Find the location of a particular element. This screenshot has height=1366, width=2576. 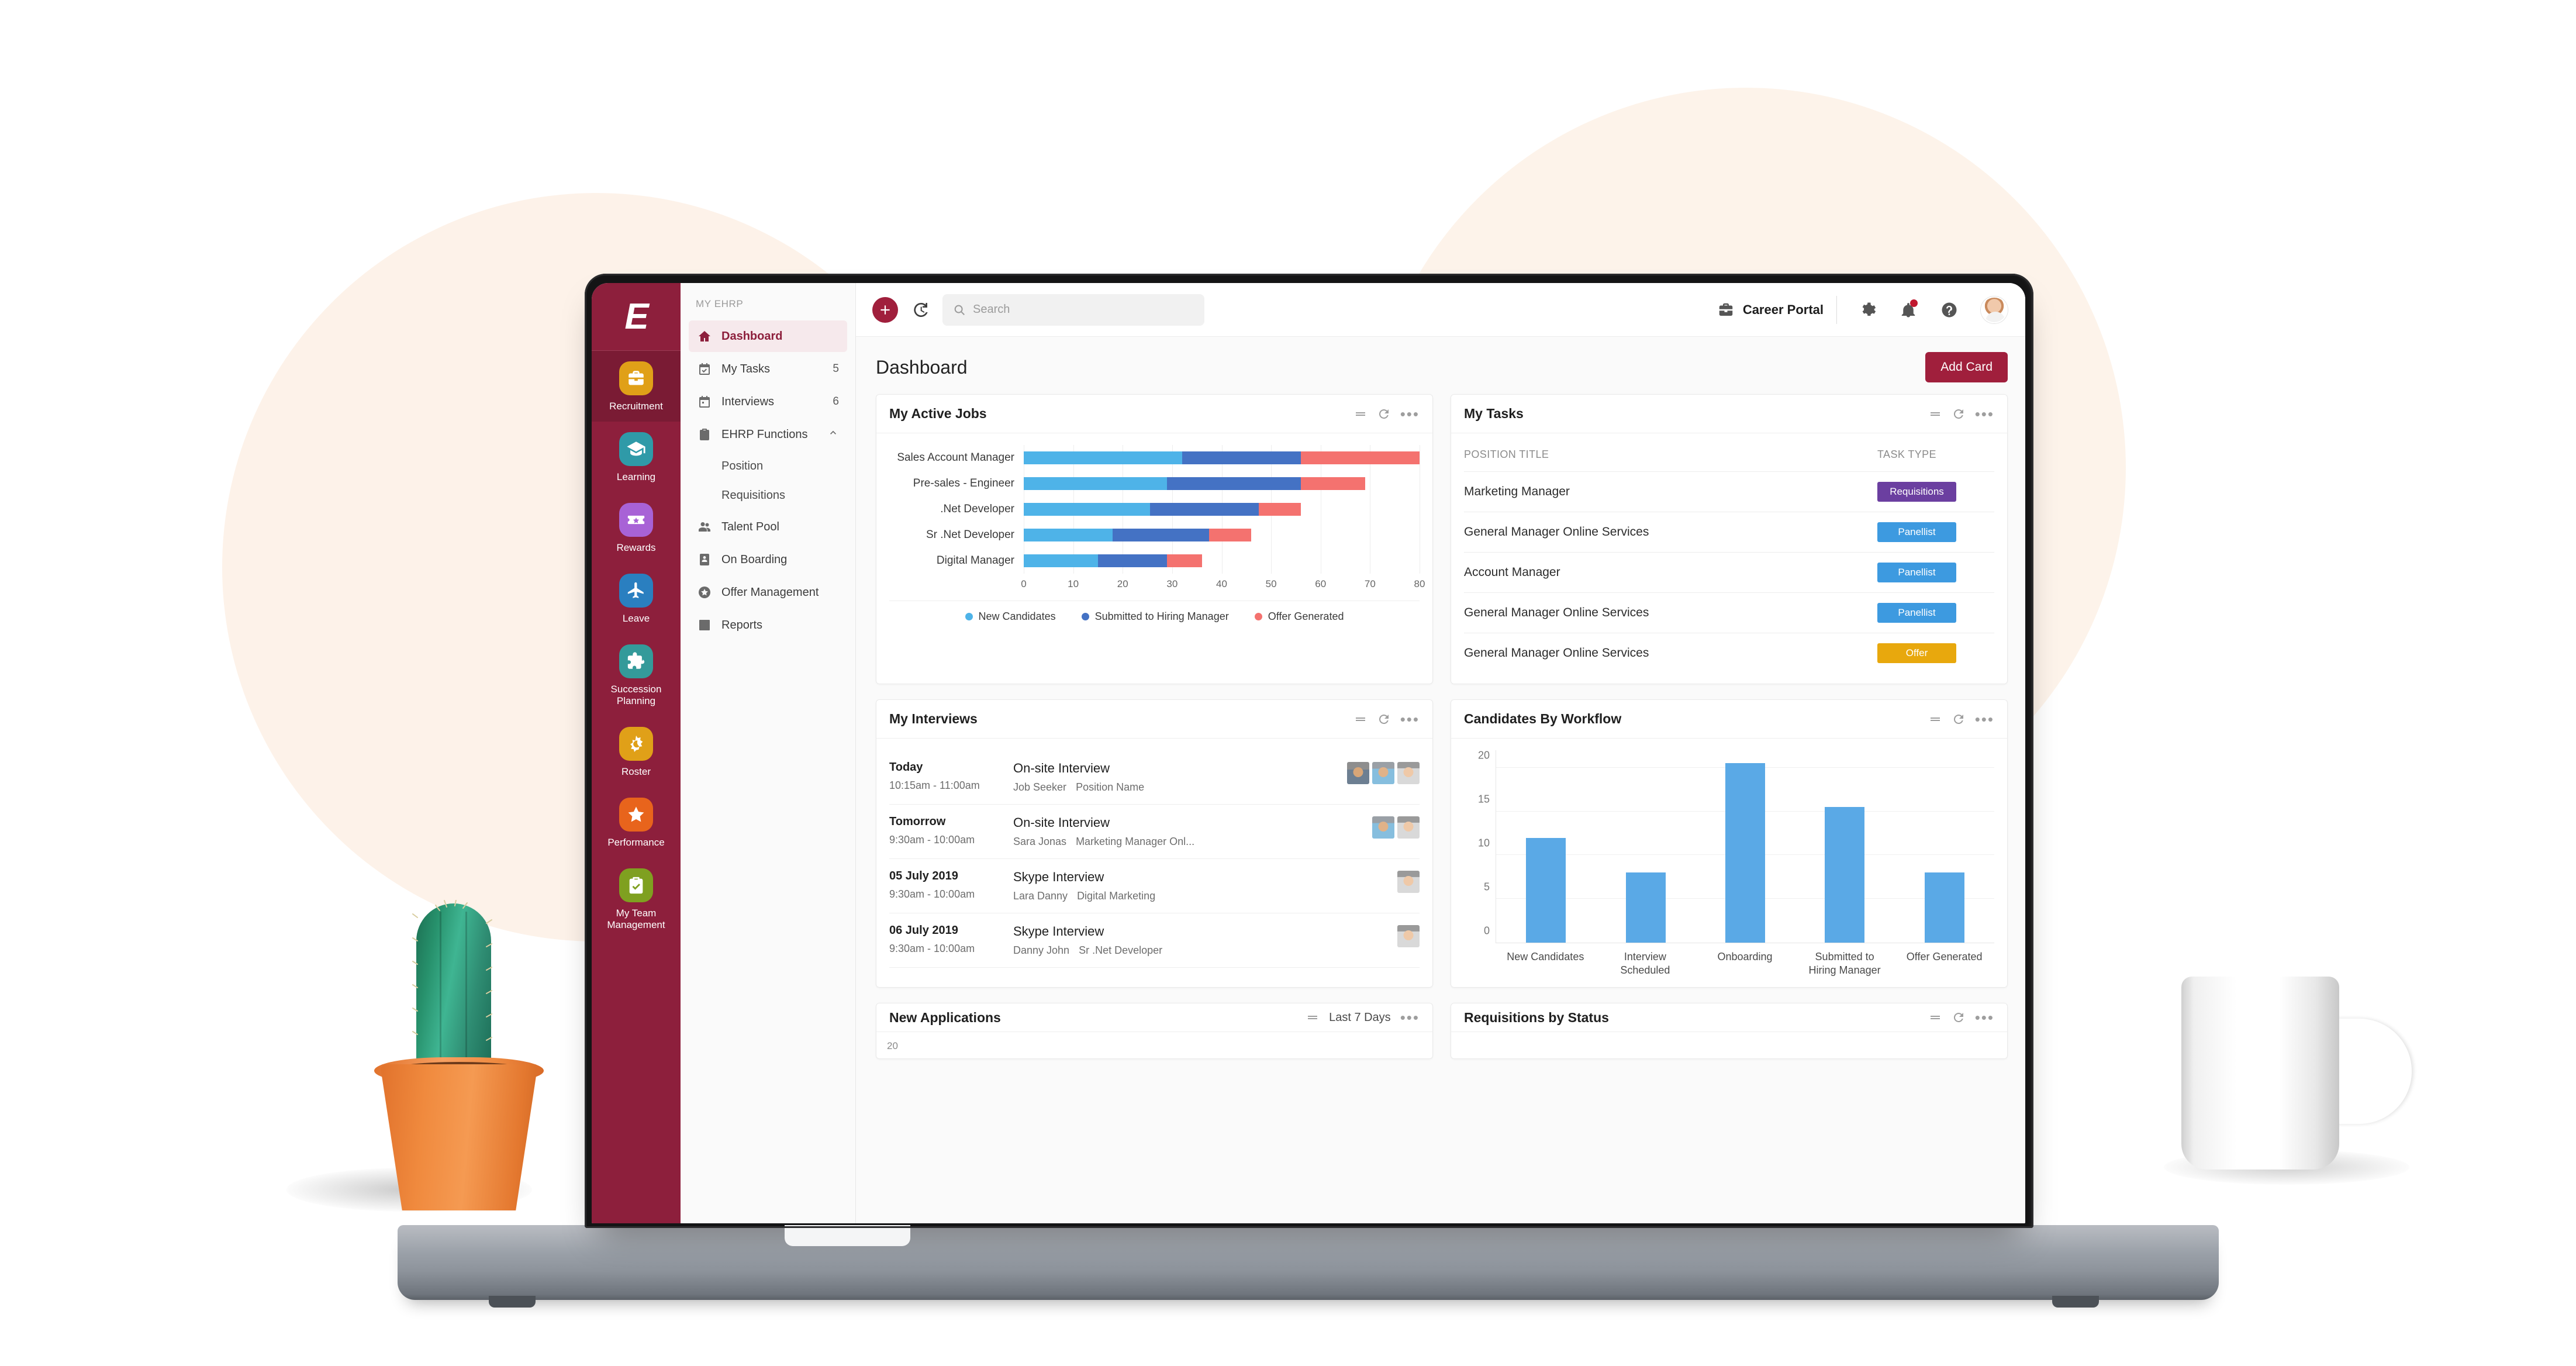

sidebar-item-offer-management: Offer Management is located at coordinates (768, 593).